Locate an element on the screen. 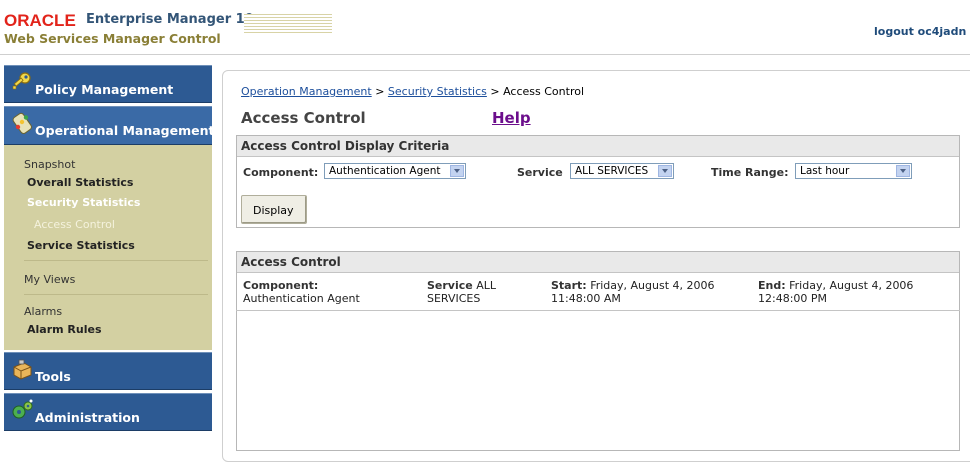 This screenshot has width=970, height=462. nav-tab-label: Tools is located at coordinates (53, 376).